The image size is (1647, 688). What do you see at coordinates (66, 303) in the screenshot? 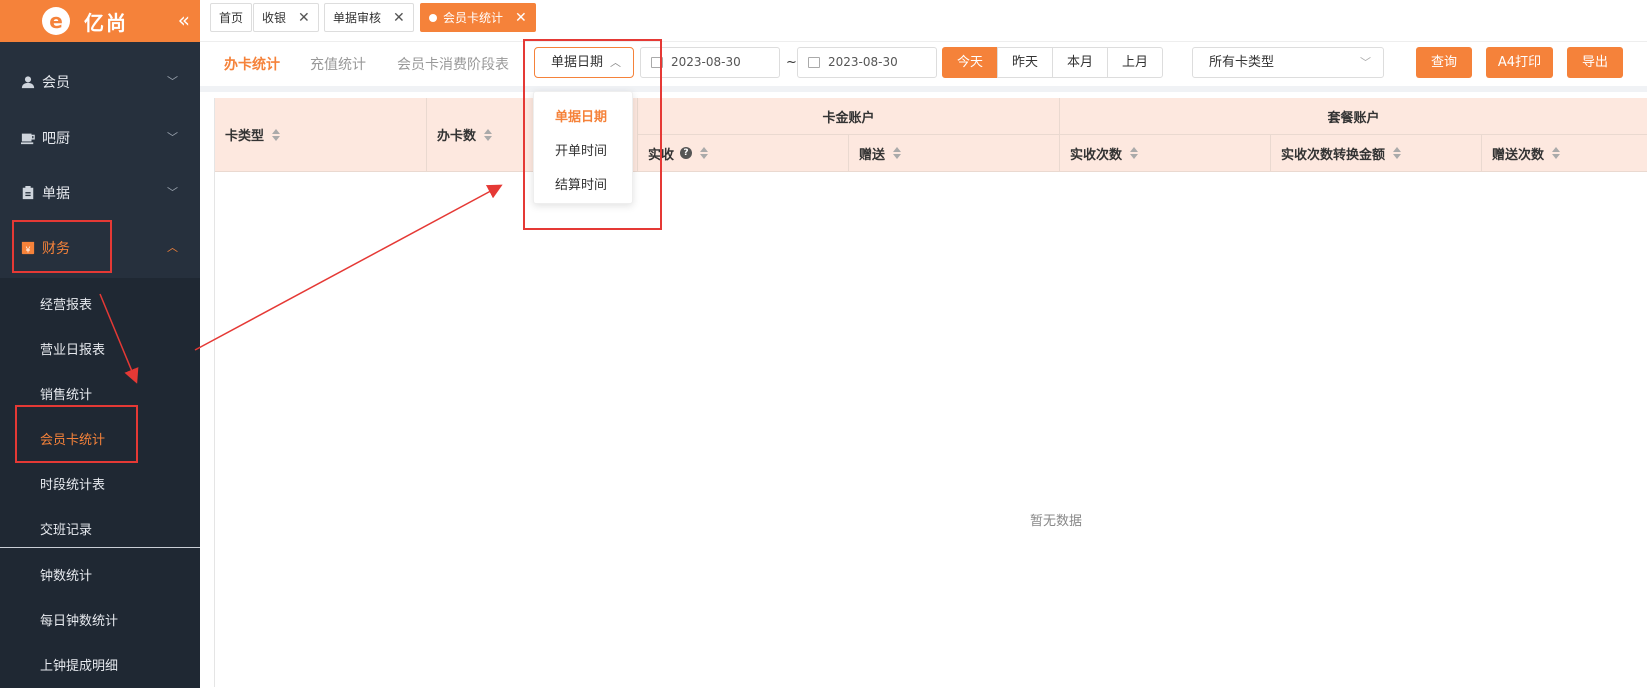
I see `submenu-item-business-report: 经营报表` at bounding box center [66, 303].